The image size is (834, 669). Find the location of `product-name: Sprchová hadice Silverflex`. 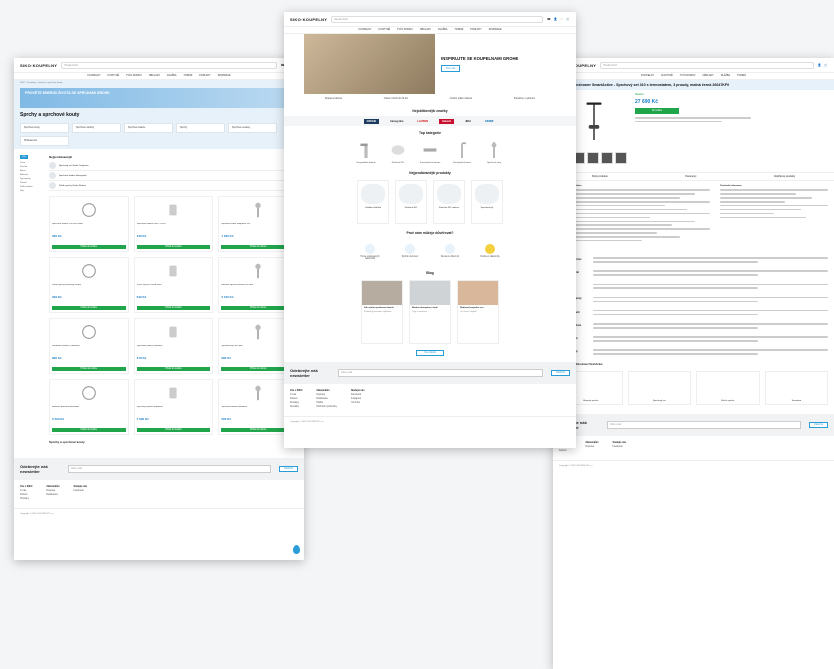

product-name: Sprchová hadice Silverflex is located at coordinates (174, 349).